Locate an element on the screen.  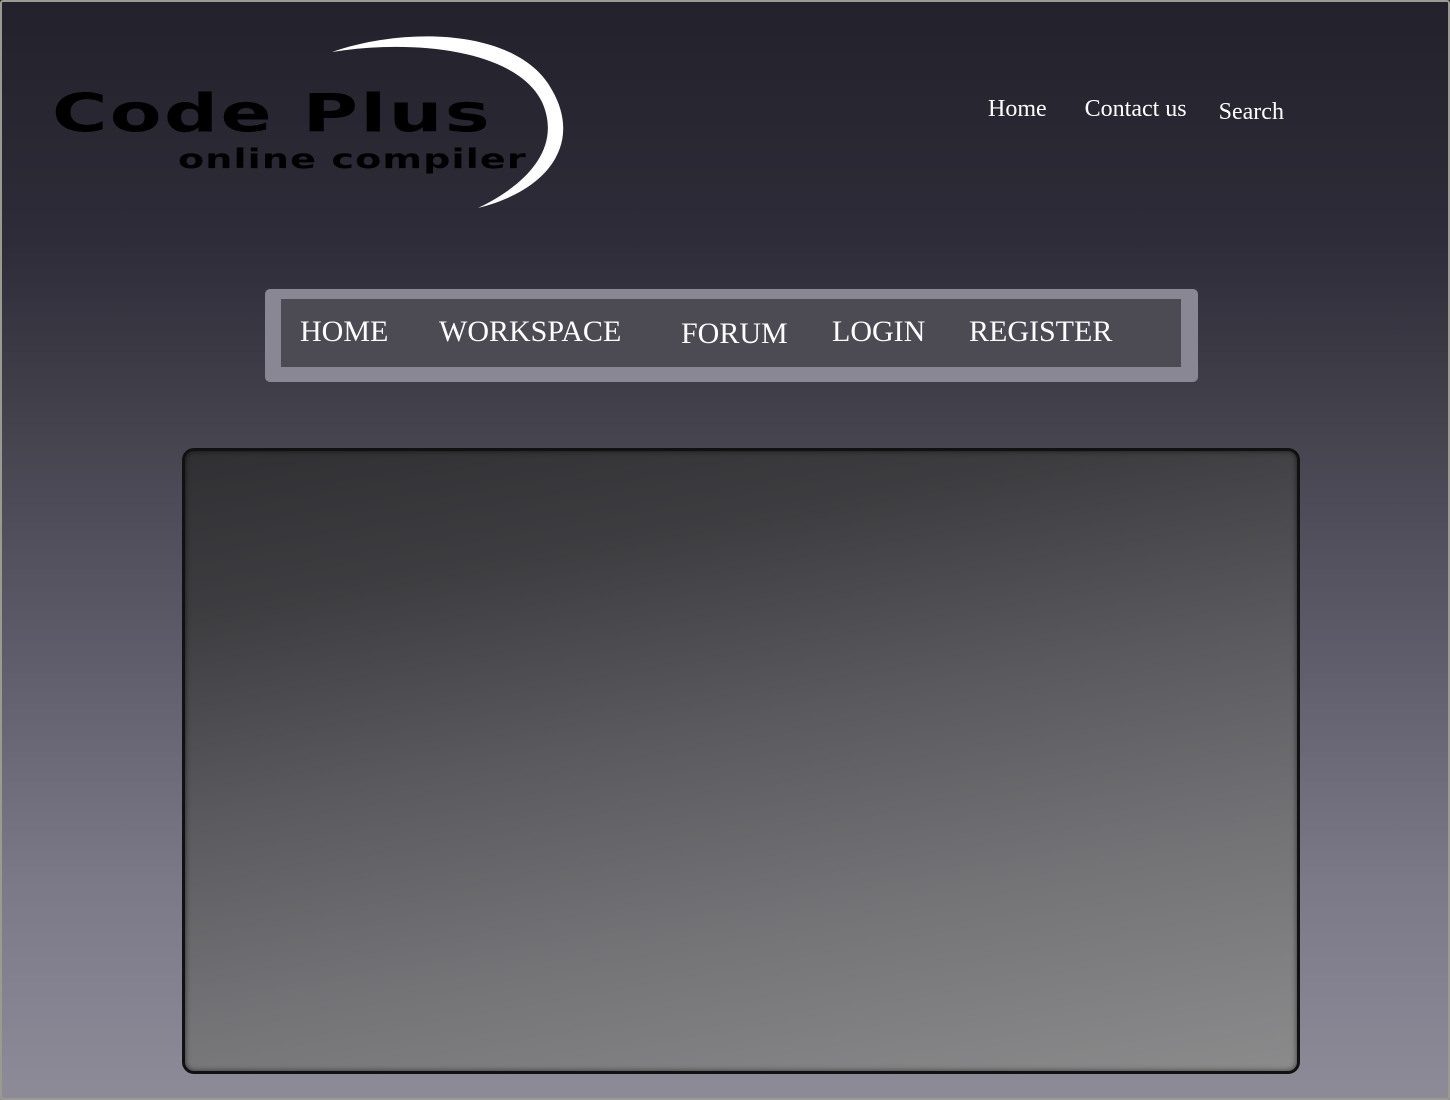
site-logo: Code Plus online compiler is located at coordinates (310, 125).